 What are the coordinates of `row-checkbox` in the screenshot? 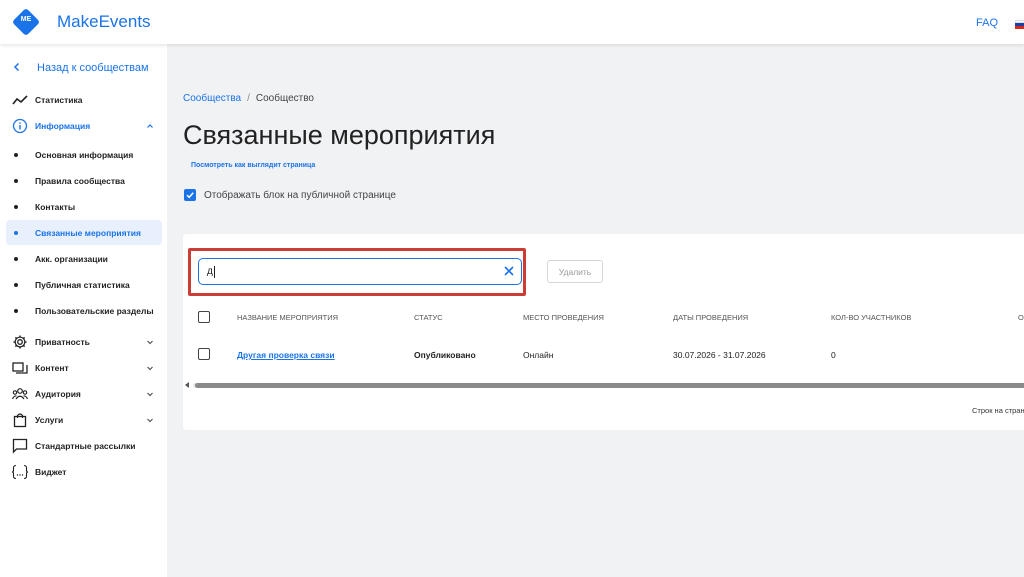 It's located at (204, 354).